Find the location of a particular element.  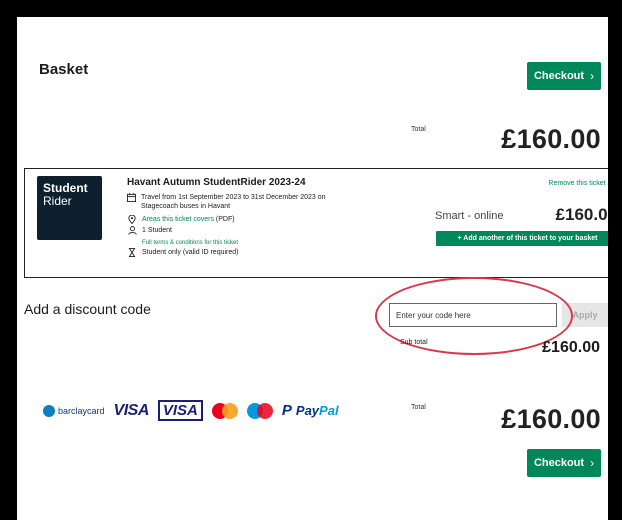

basket-title: Basket is located at coordinates (64, 69).